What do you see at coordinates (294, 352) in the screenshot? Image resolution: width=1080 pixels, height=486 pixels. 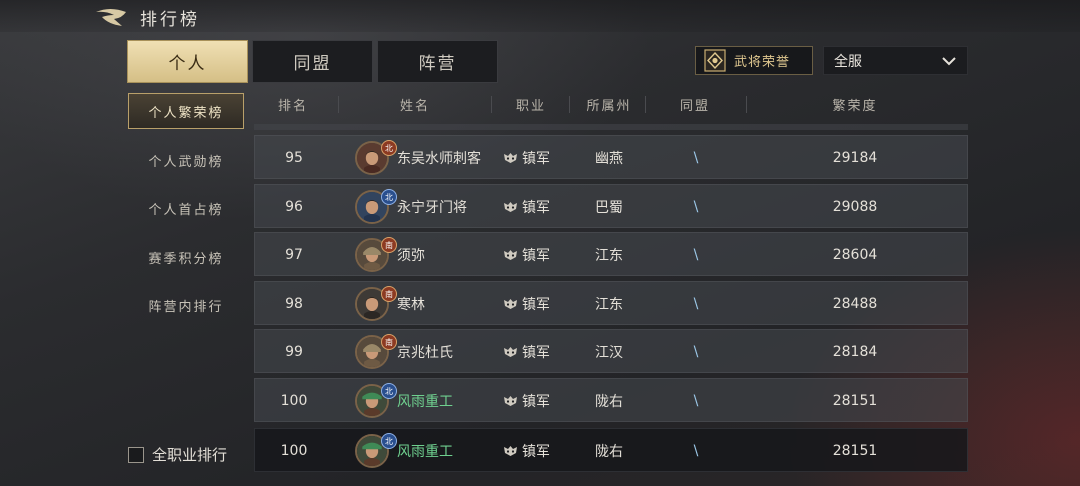 I see `rank-cell: 99` at bounding box center [294, 352].